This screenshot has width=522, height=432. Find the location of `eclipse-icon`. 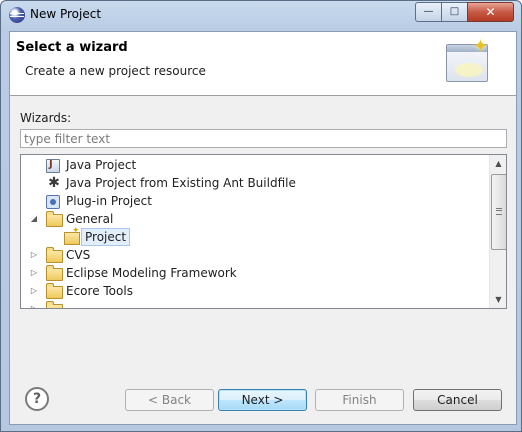

eclipse-icon is located at coordinates (17, 15).